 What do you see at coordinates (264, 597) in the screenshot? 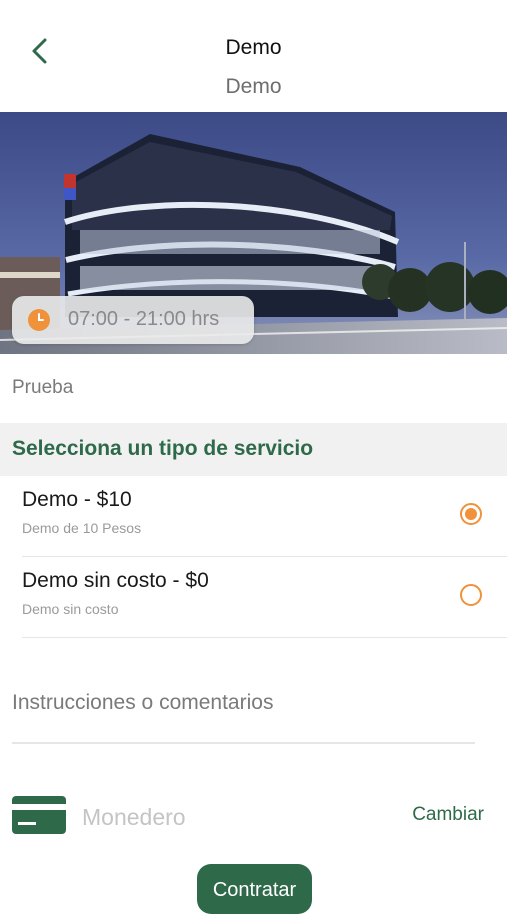
I see `service-option-demo-free: Demo sin costo - $0 Demo sin costo` at bounding box center [264, 597].